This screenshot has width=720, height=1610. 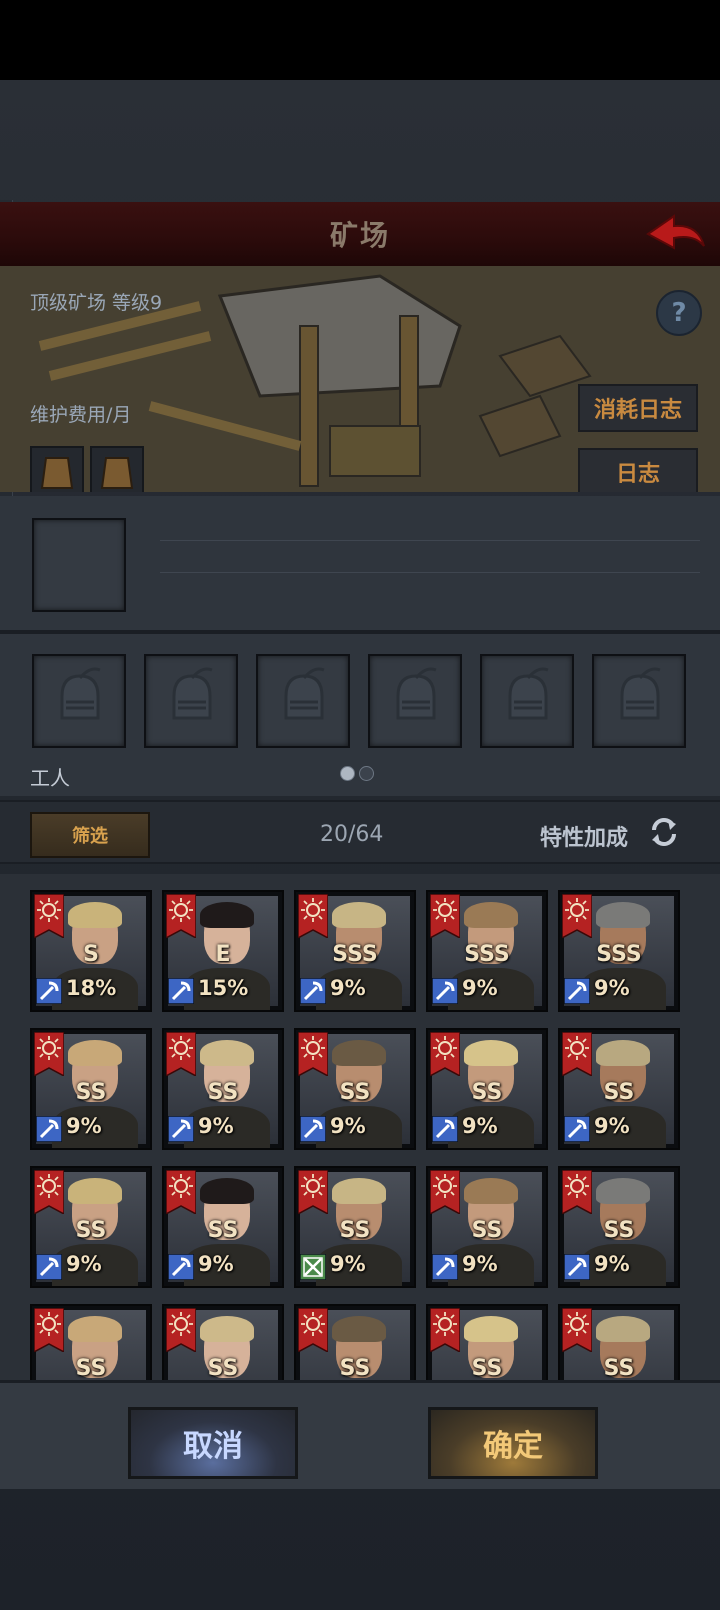 I want to click on character-bonus: 15%, so click(x=223, y=988).